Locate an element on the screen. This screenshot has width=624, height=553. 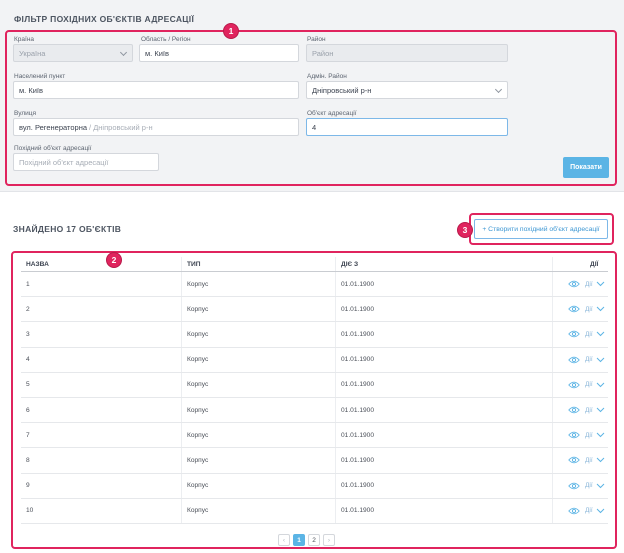
table-header: НАЗВА ТИП ДІЄ З ДІЇ is located at coordinates (314, 264).